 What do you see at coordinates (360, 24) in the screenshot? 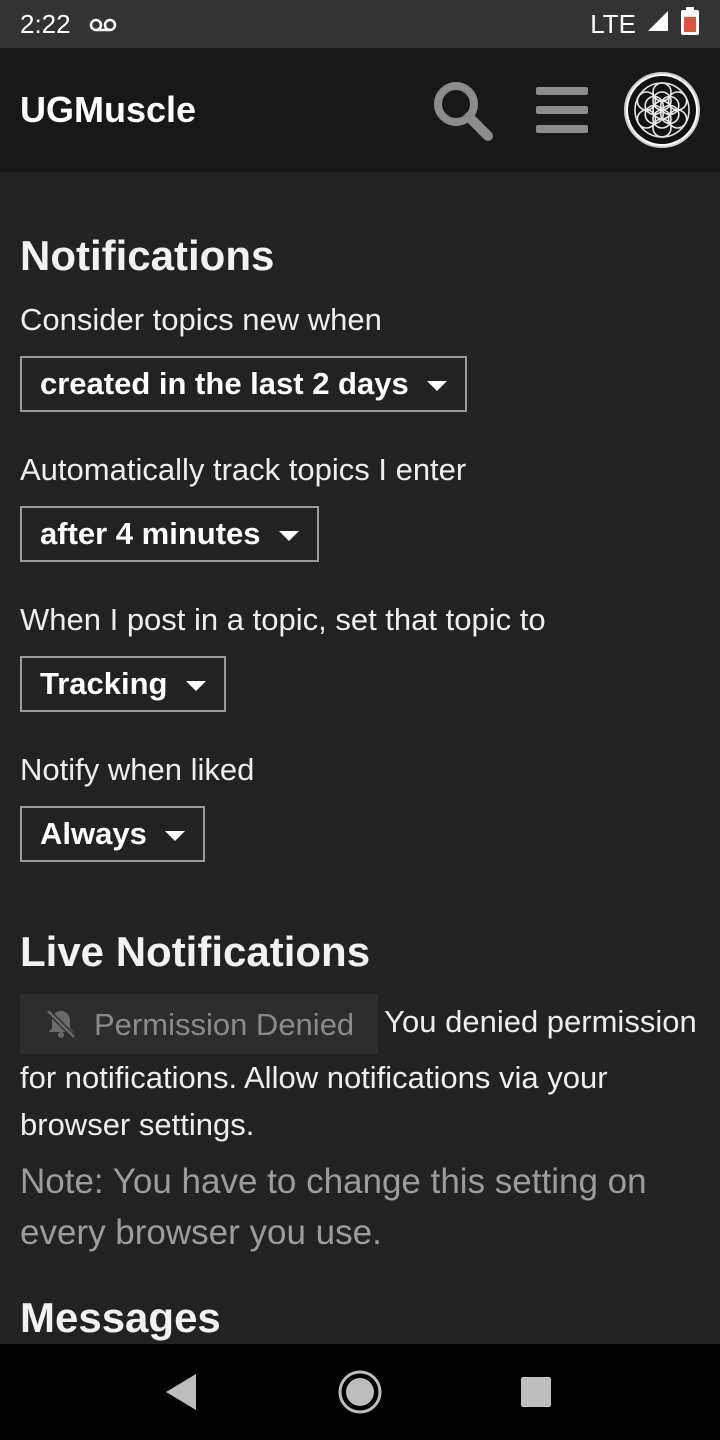
I see `status-bar: 2:22 LTE` at bounding box center [360, 24].